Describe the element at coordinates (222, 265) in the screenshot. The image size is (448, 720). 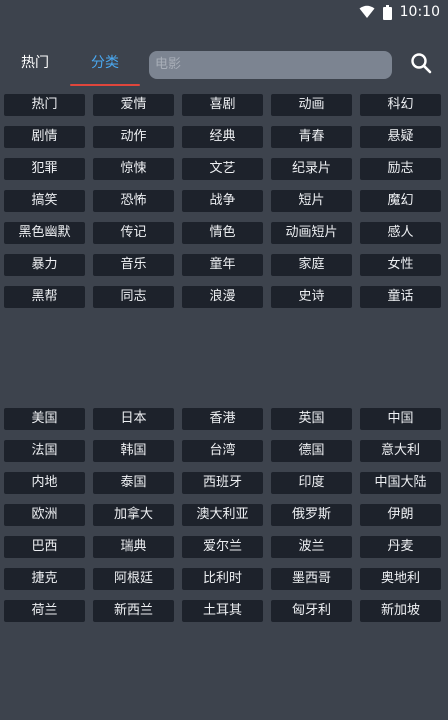
I see `genre-chip: 童年` at that location.